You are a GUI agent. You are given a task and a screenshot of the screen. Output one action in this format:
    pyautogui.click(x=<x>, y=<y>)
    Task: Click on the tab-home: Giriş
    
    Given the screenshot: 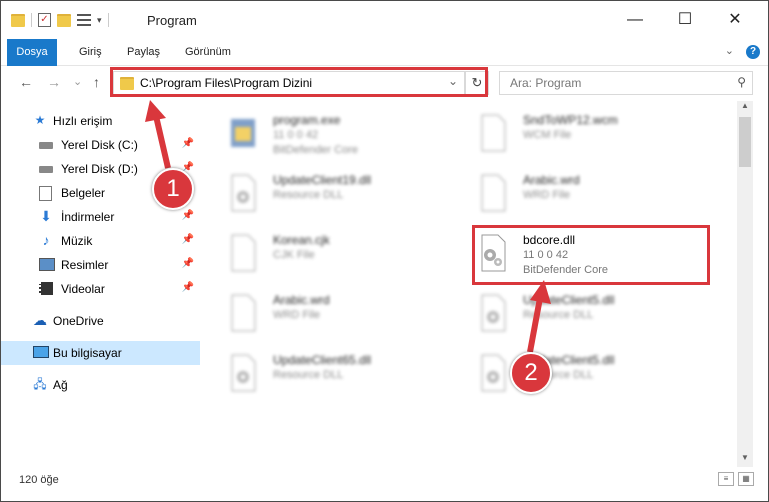 What is the action you would take?
    pyautogui.click(x=90, y=52)
    